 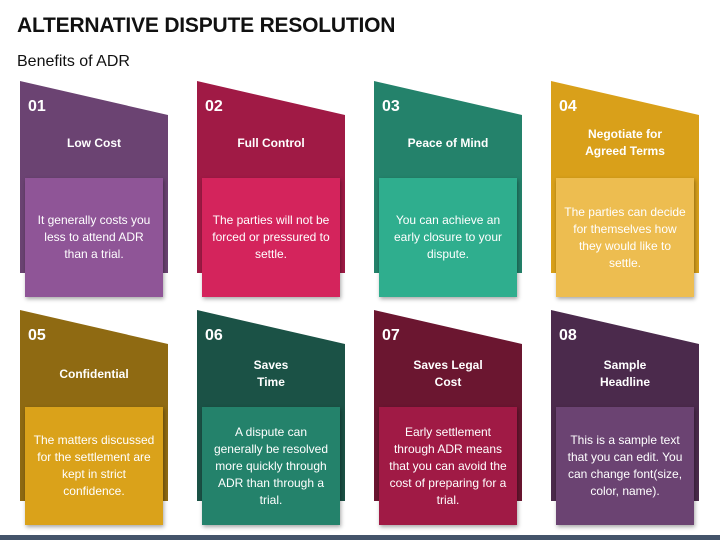 What do you see at coordinates (73, 61) in the screenshot?
I see `slide-subtitle: Benefits of ADR` at bounding box center [73, 61].